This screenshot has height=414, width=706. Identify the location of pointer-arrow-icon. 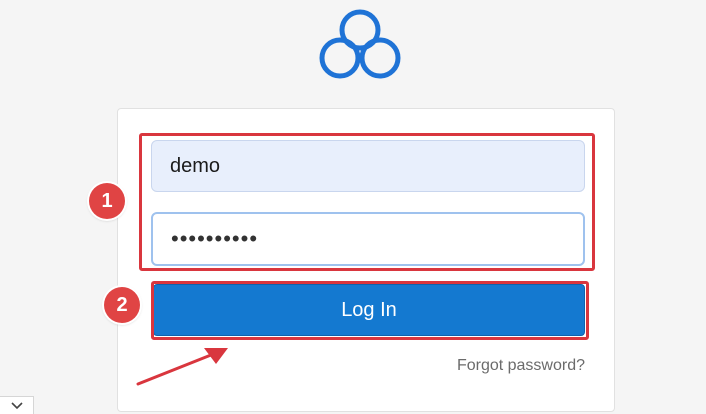
(182, 367).